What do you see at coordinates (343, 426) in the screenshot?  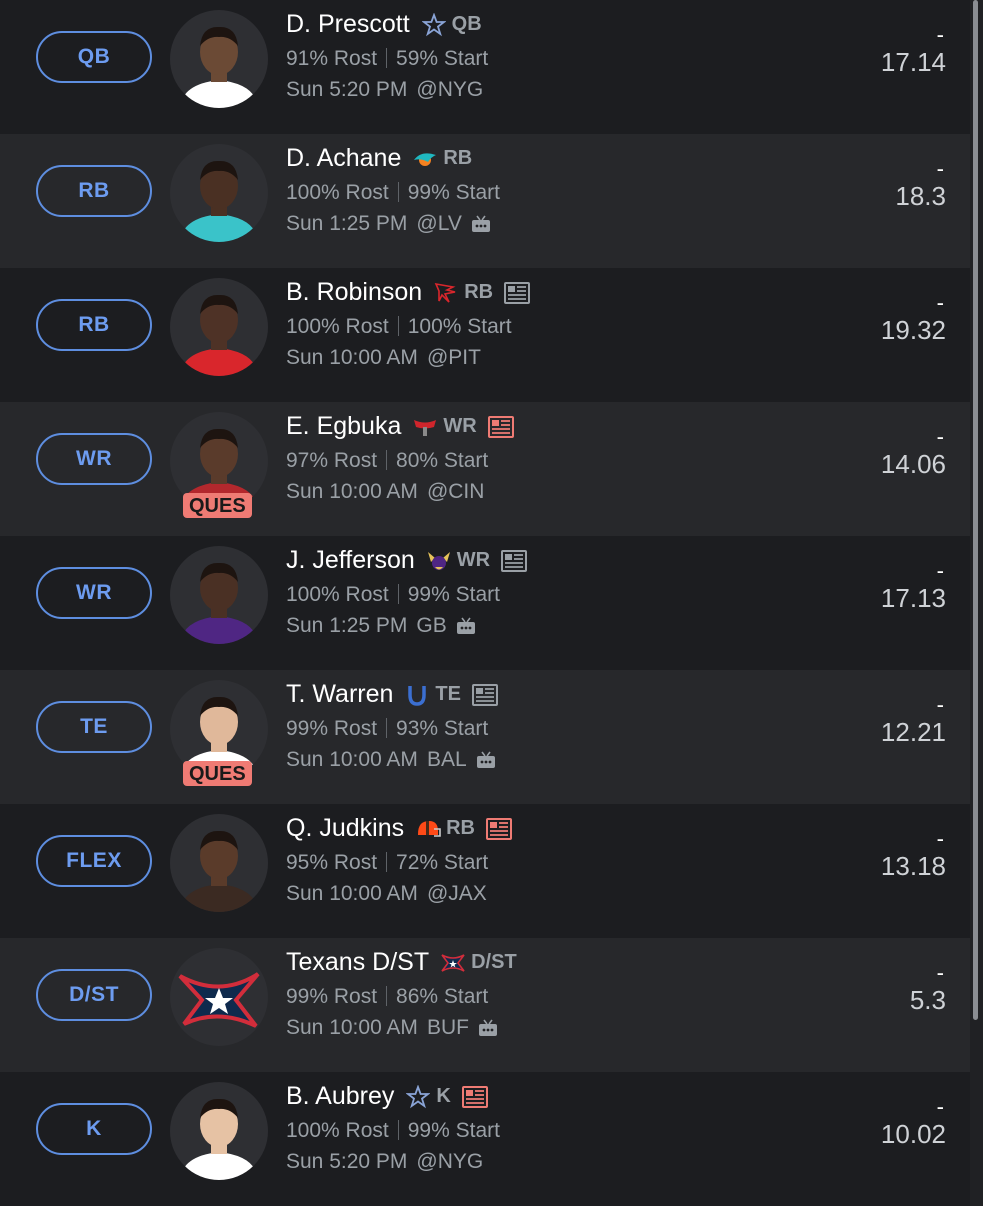 I see `player-name-link: E. Egbuka` at bounding box center [343, 426].